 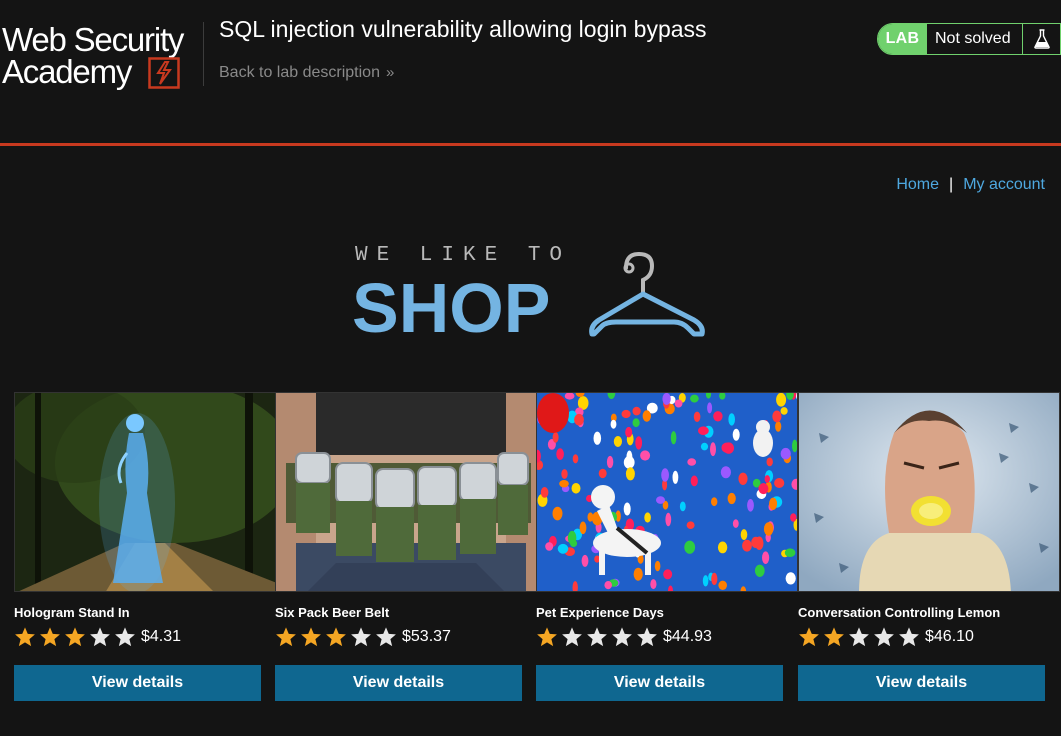 I want to click on top-nav: Home | My account, so click(x=970, y=185).